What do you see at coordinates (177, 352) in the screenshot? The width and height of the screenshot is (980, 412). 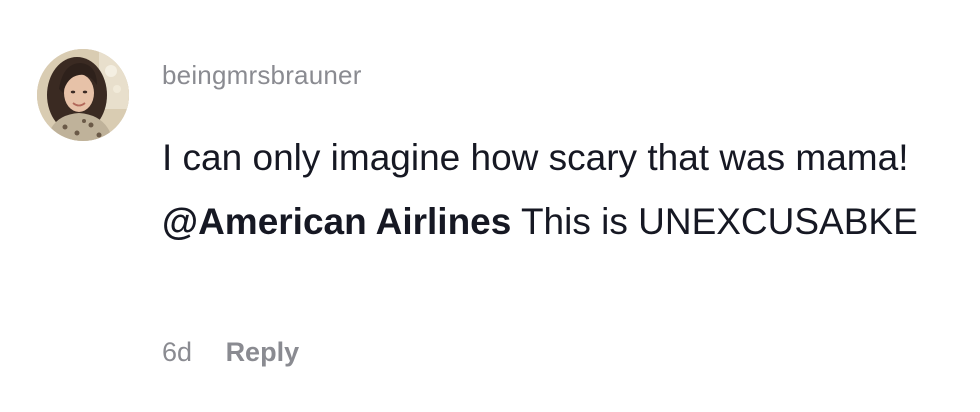 I see `comment-timestamp: 6d` at bounding box center [177, 352].